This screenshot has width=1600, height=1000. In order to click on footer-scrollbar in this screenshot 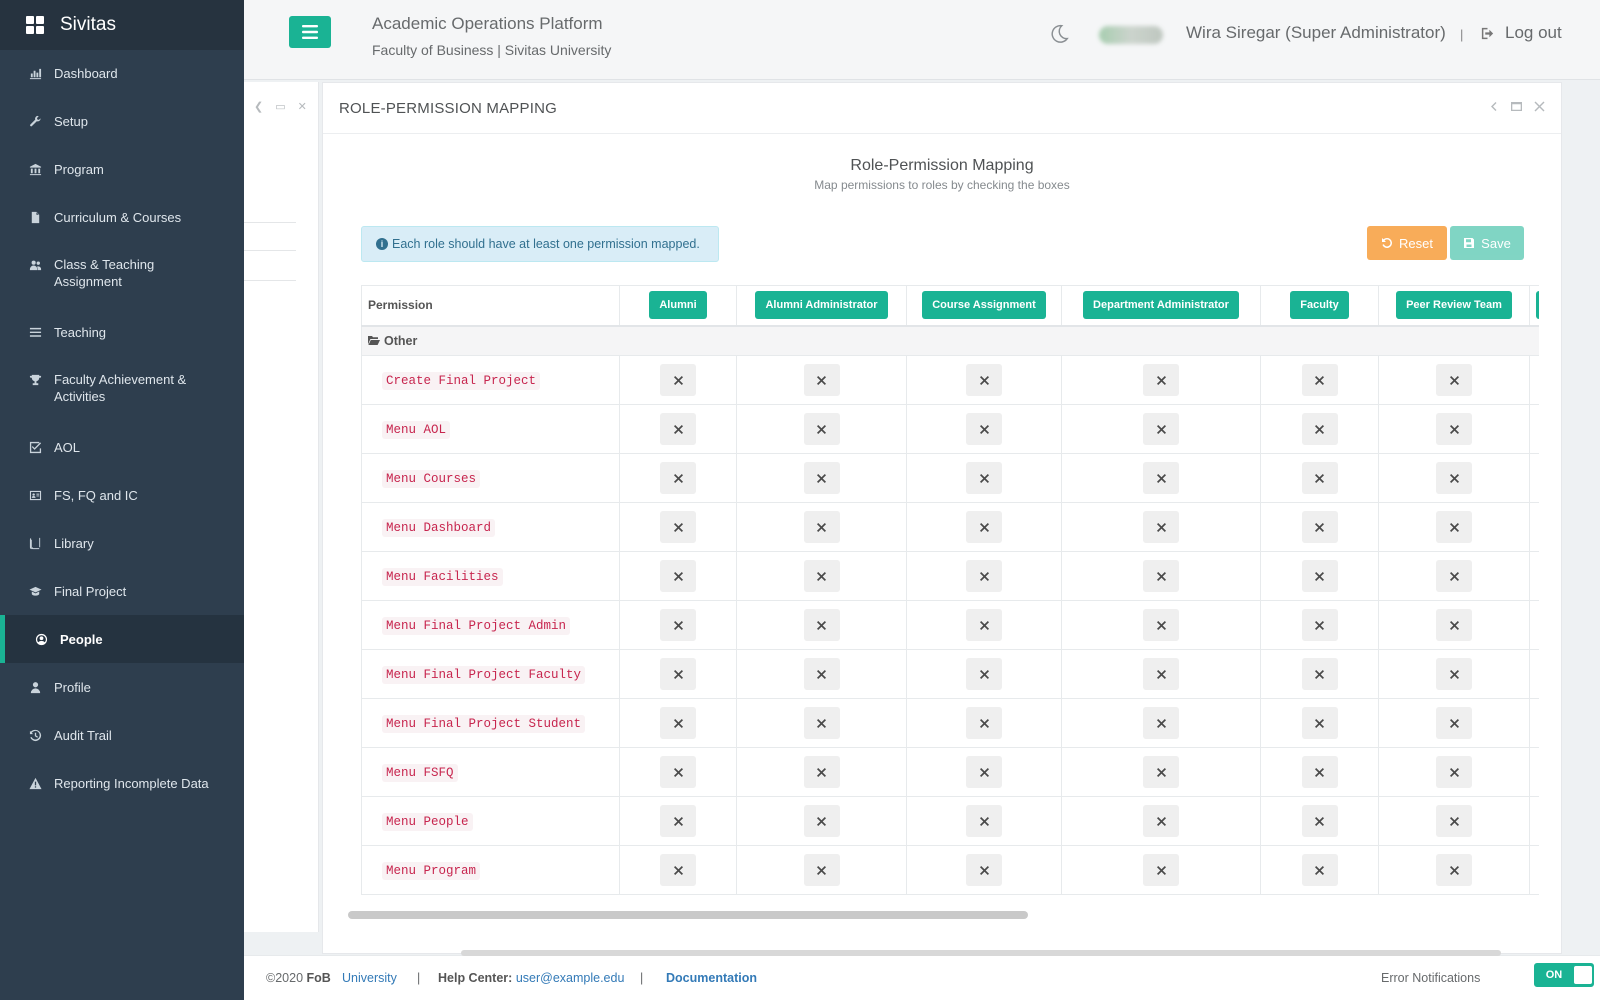, I will do `click(981, 953)`.